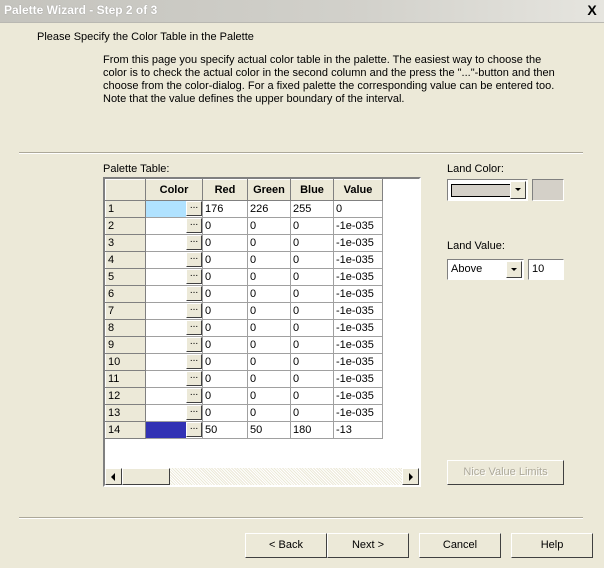 The width and height of the screenshot is (604, 568). Describe the element at coordinates (125, 328) in the screenshot. I see `row-number-cell: 8` at that location.